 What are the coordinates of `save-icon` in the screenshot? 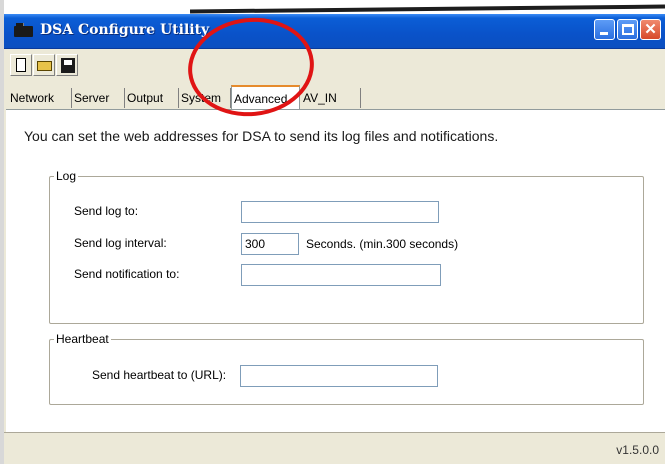 It's located at (68, 65).